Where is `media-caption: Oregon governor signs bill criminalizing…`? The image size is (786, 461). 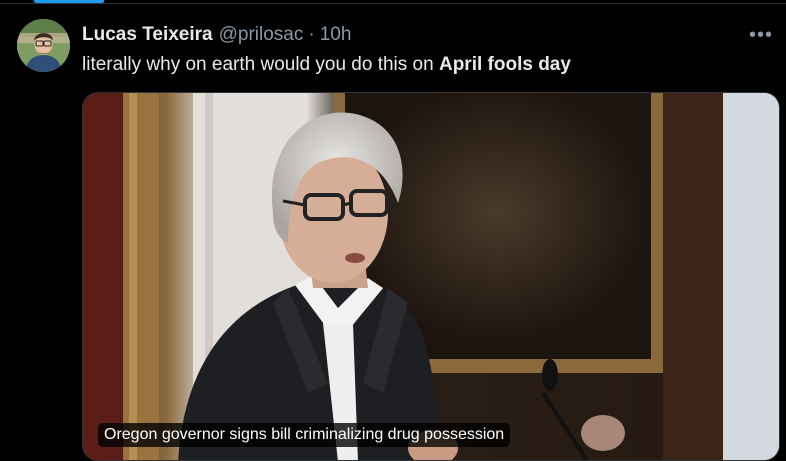
media-caption: Oregon governor signs bill criminalizing… is located at coordinates (304, 435).